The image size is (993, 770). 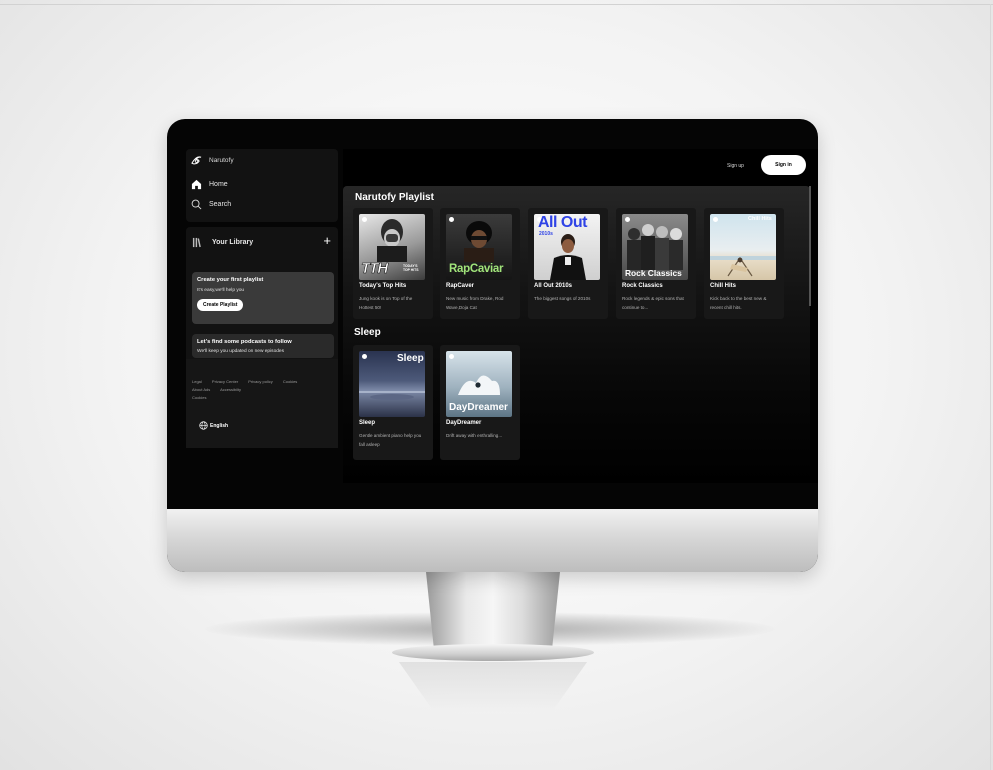 What do you see at coordinates (392, 384) in the screenshot?
I see `playlist-cover: Sleep` at bounding box center [392, 384].